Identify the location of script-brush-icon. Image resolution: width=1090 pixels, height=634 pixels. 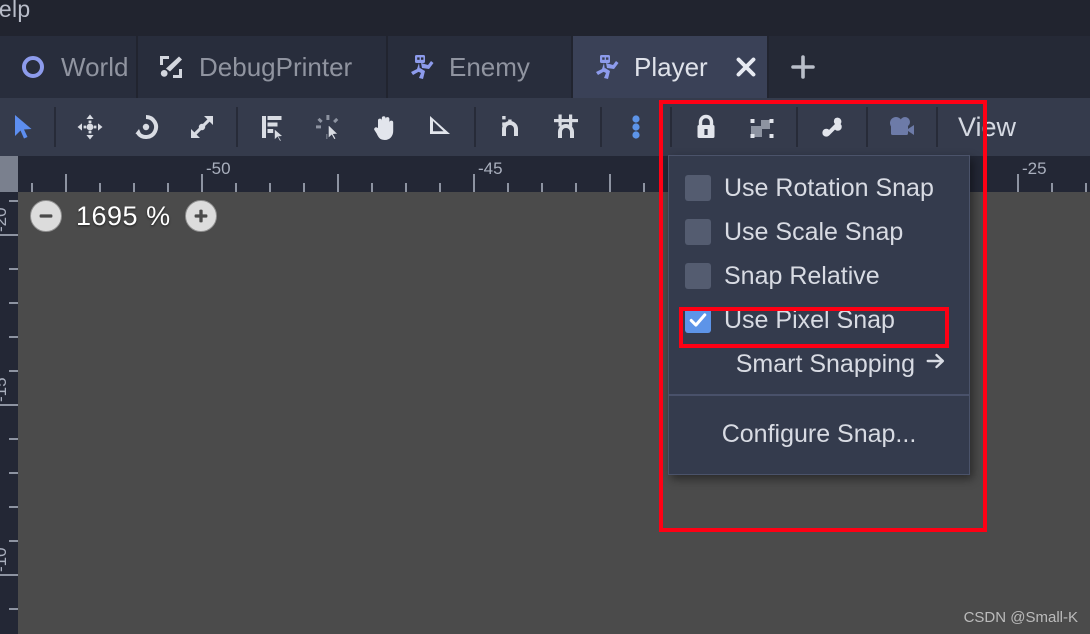
(171, 67).